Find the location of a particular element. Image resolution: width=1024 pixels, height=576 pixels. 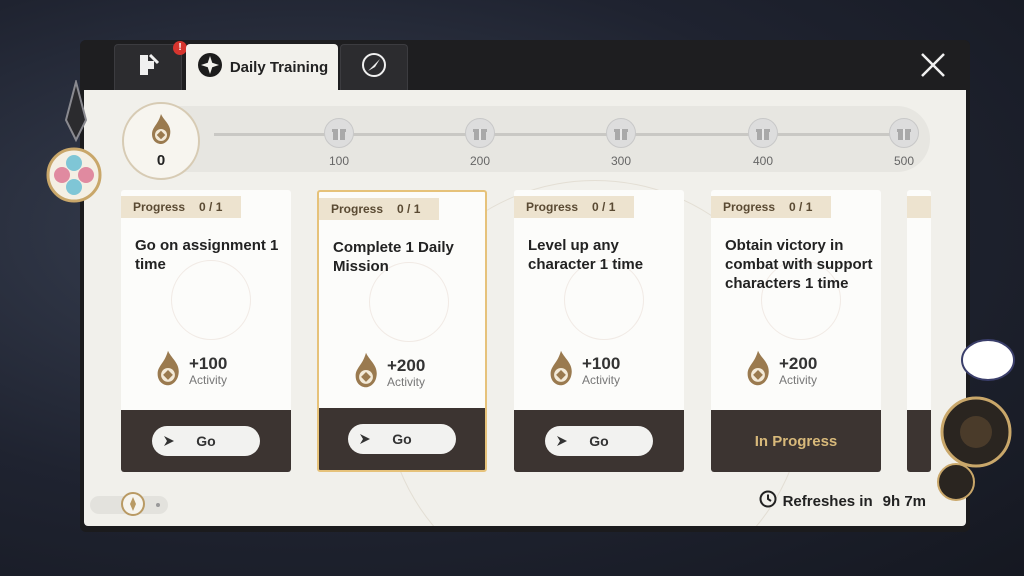

milestone-500: 500 is located at coordinates (904, 143).